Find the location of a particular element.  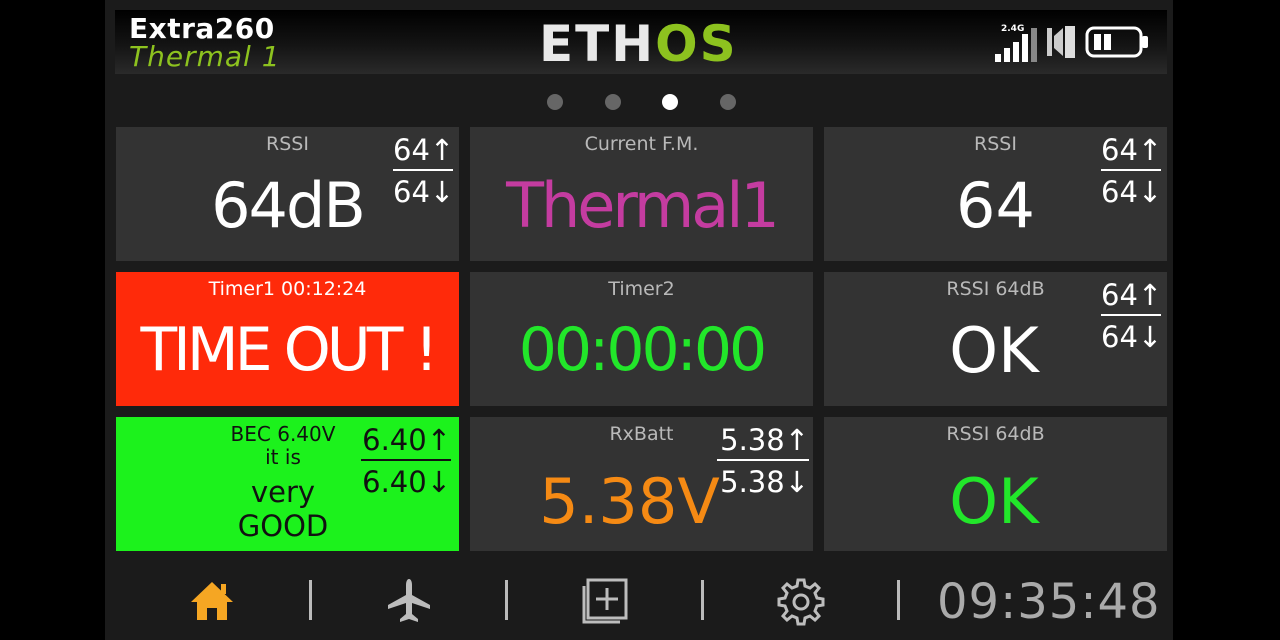

page-indicator is located at coordinates (639, 102).